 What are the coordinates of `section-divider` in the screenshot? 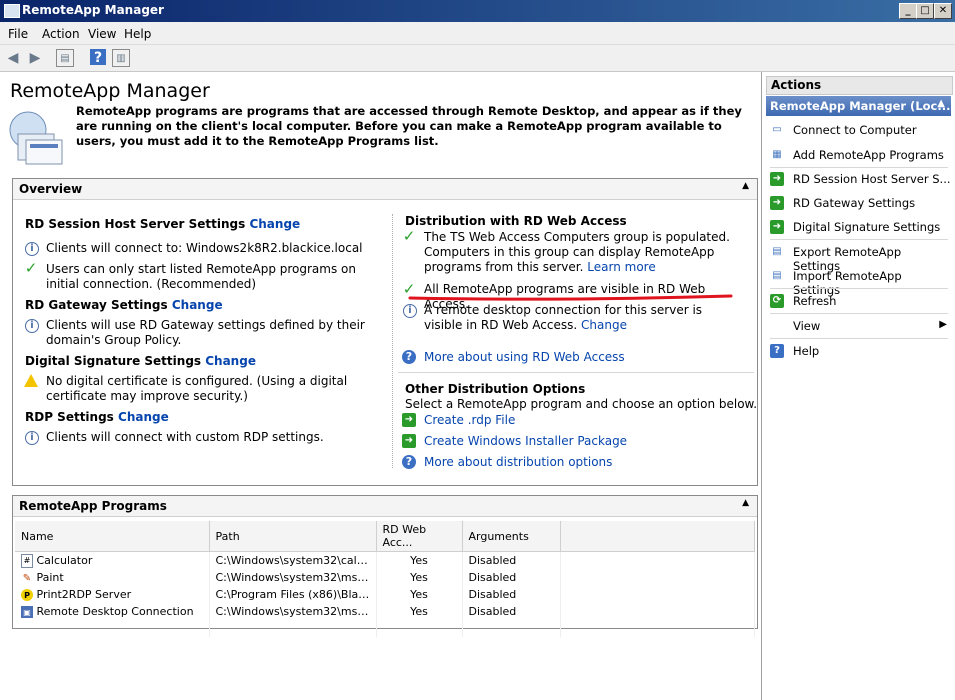 It's located at (576, 372).